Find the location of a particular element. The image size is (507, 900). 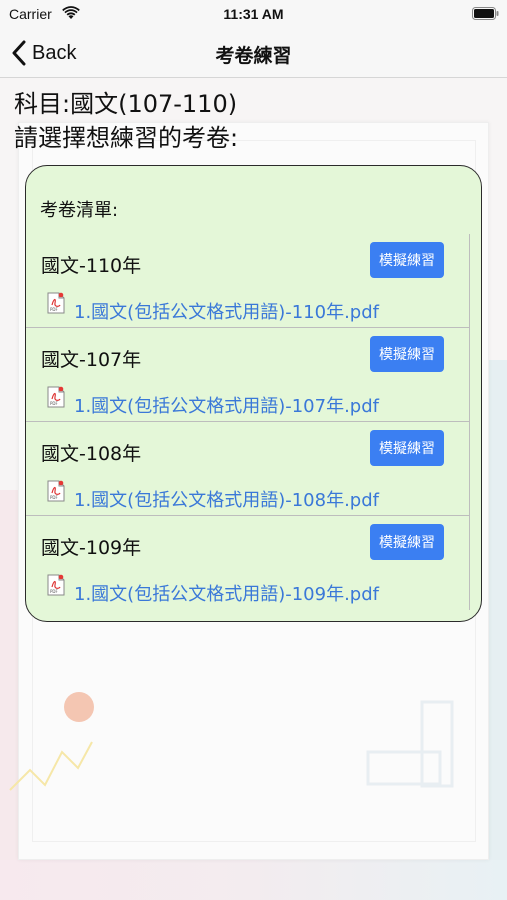

navigation-bar: Back 考卷練習 is located at coordinates (253, 53).